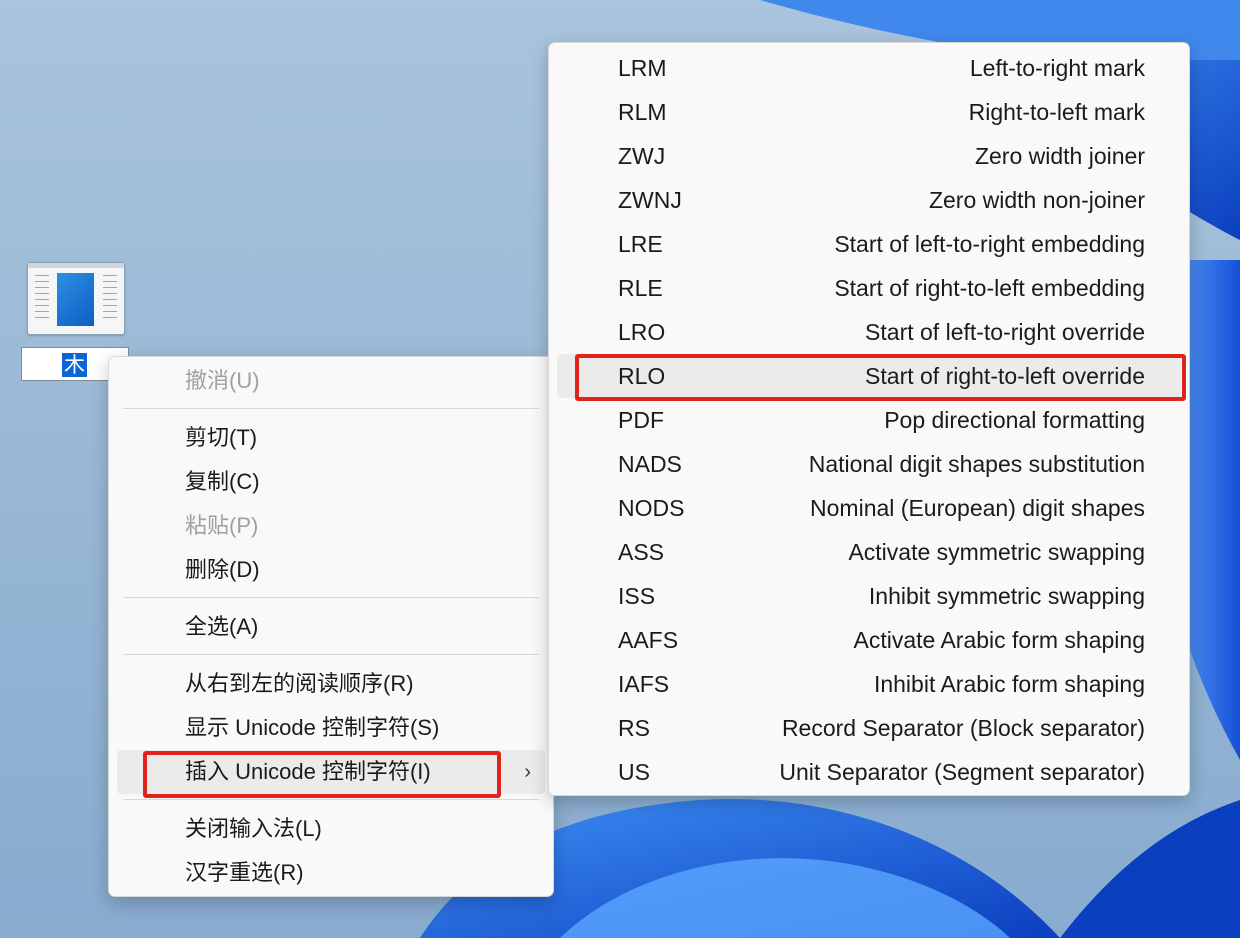 Image resolution: width=1240 pixels, height=938 pixels. Describe the element at coordinates (977, 508) in the screenshot. I see `control-description: Nominal (European) digit shapes` at that location.